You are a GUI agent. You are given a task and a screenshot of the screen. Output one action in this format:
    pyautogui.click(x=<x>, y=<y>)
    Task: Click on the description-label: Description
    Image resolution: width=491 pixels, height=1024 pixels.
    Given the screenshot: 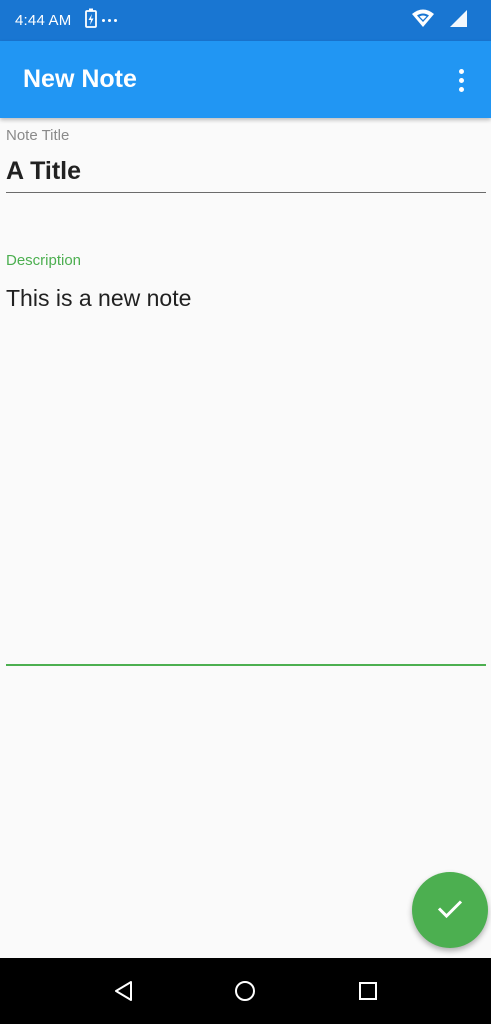 What is the action you would take?
    pyautogui.click(x=44, y=260)
    